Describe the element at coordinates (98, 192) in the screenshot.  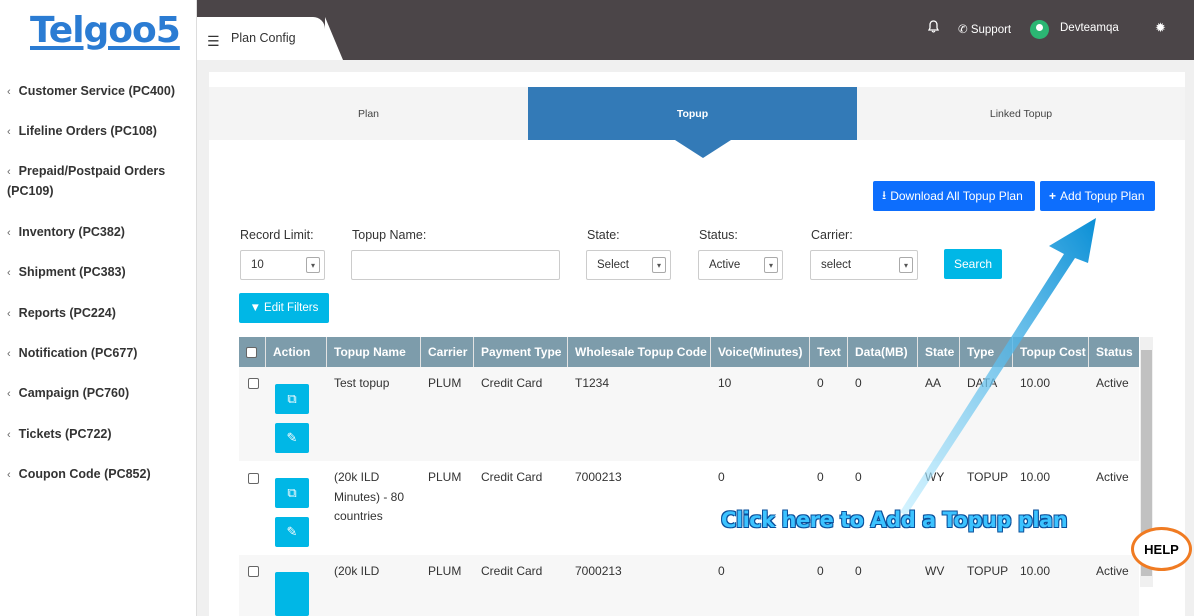
I see `sidebar-item-prepaid-postpaid: ‹ Prepaid/Postpaid Orders (PC109)` at that location.